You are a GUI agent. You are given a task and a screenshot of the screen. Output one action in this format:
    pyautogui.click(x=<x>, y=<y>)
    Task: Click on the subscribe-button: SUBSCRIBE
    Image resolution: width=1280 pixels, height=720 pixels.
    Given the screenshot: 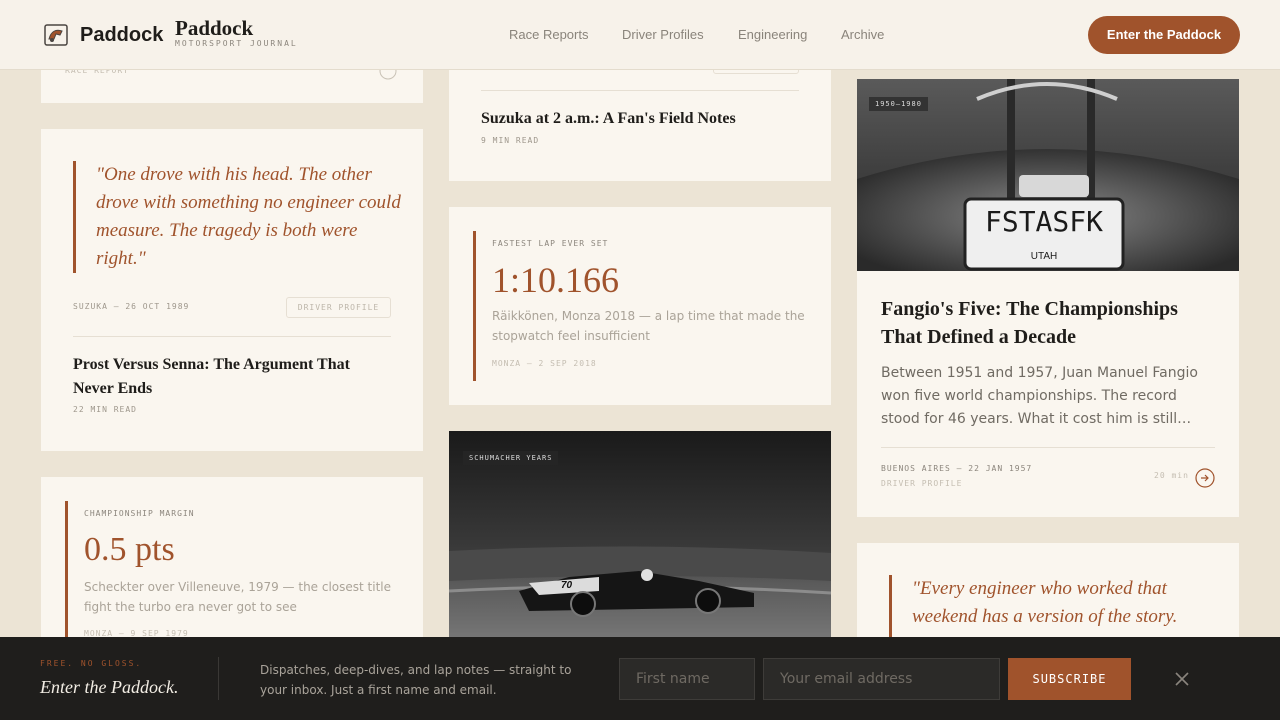 What is the action you would take?
    pyautogui.click(x=1069, y=679)
    